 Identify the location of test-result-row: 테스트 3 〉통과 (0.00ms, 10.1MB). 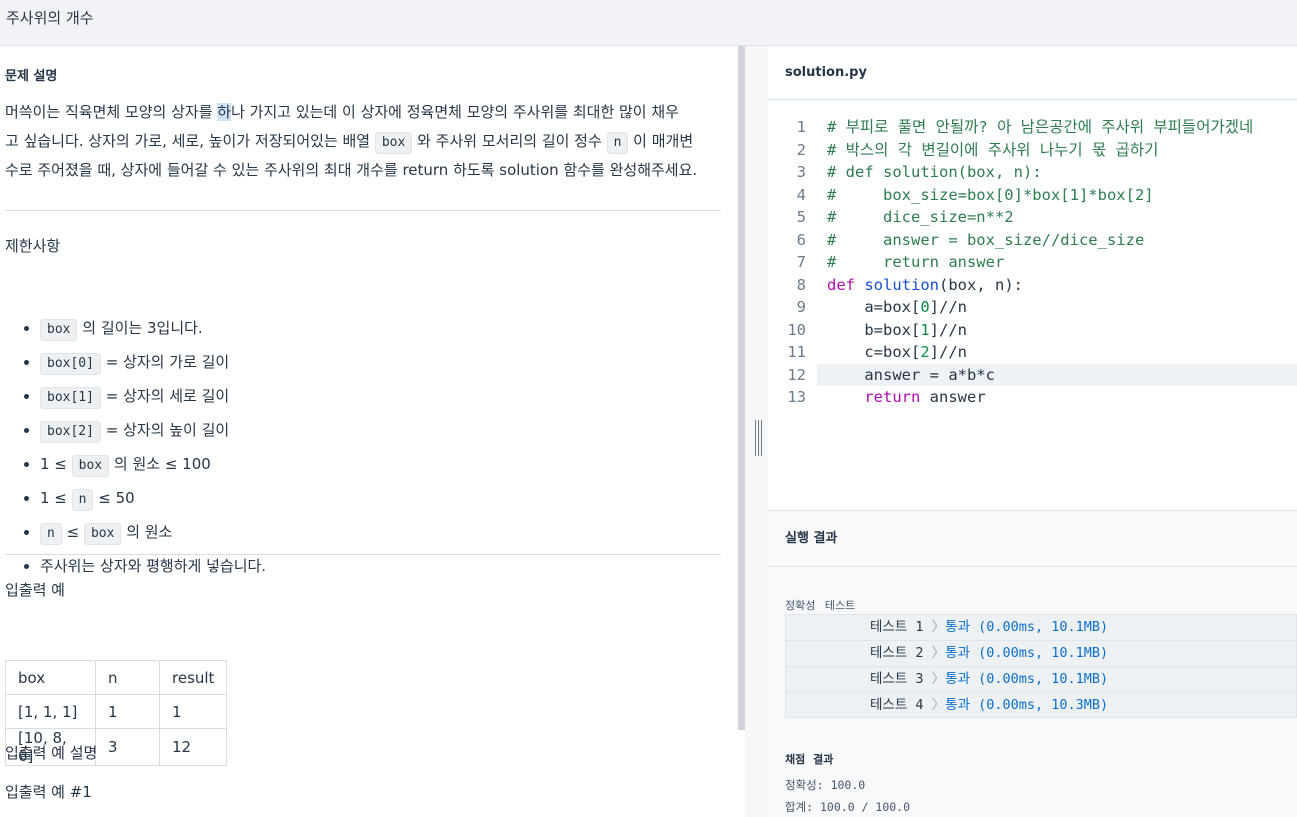
(1041, 679).